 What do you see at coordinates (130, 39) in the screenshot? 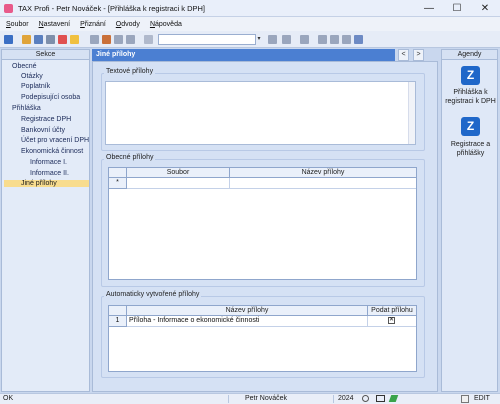
I see `paste-icon` at bounding box center [130, 39].